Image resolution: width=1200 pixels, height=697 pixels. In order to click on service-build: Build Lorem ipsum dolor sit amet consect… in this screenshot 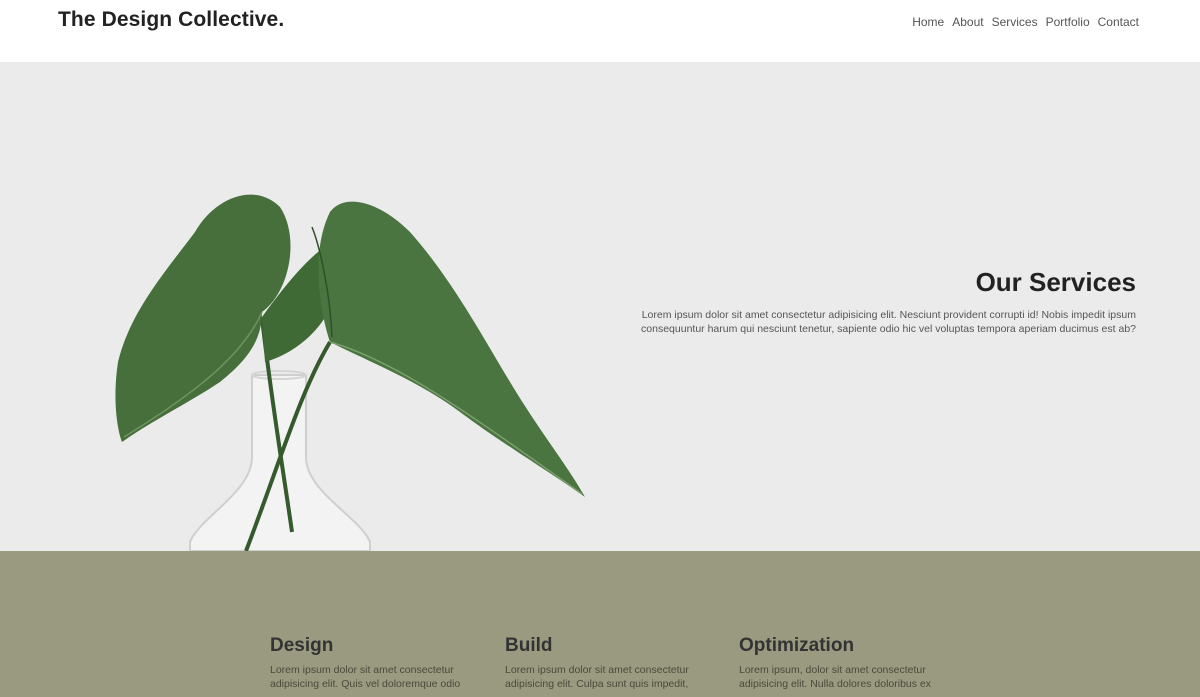, I will do `click(605, 663)`.